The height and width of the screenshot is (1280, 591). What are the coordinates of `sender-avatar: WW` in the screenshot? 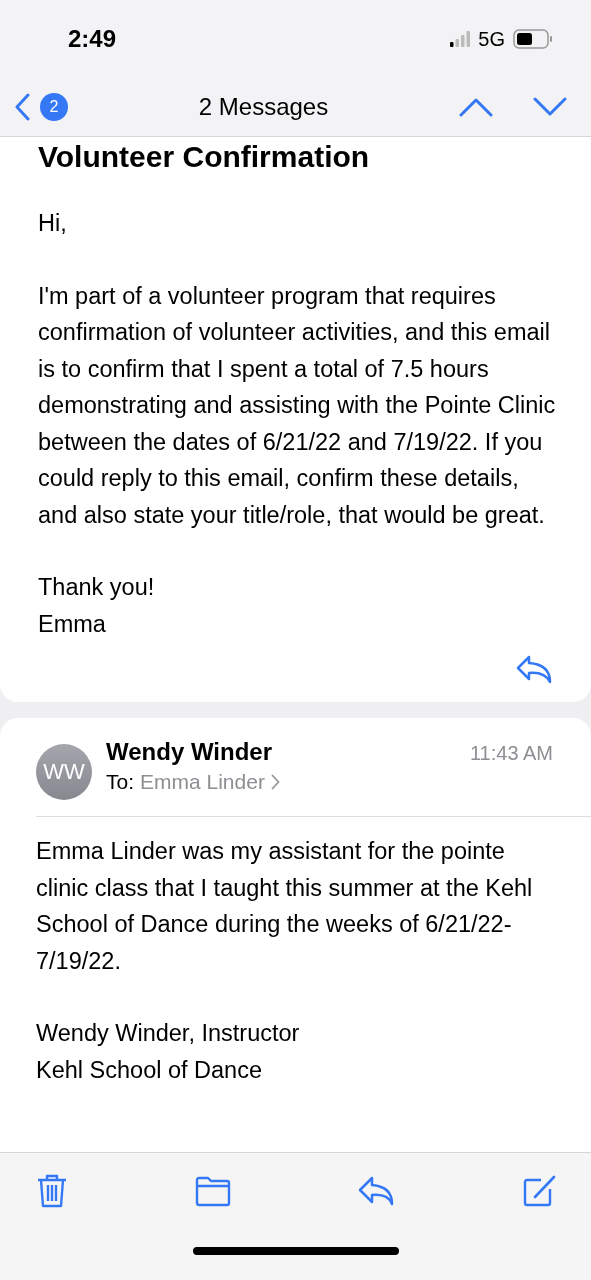 It's located at (64, 772).